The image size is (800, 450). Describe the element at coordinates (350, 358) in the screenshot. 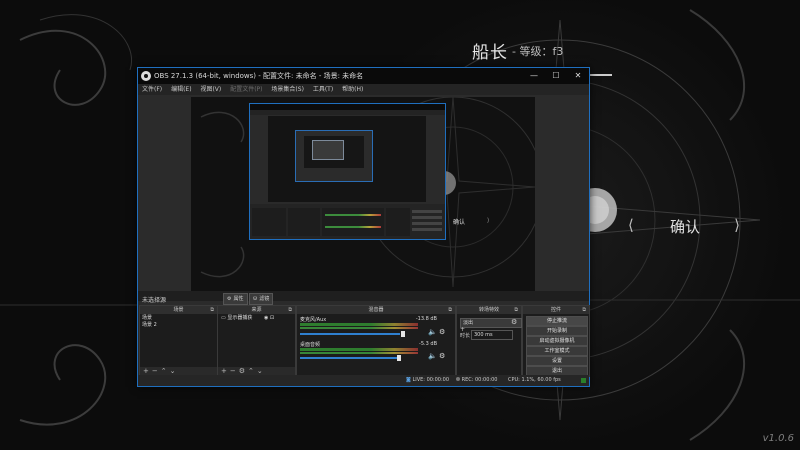

I see `desktop-volume-slider` at that location.